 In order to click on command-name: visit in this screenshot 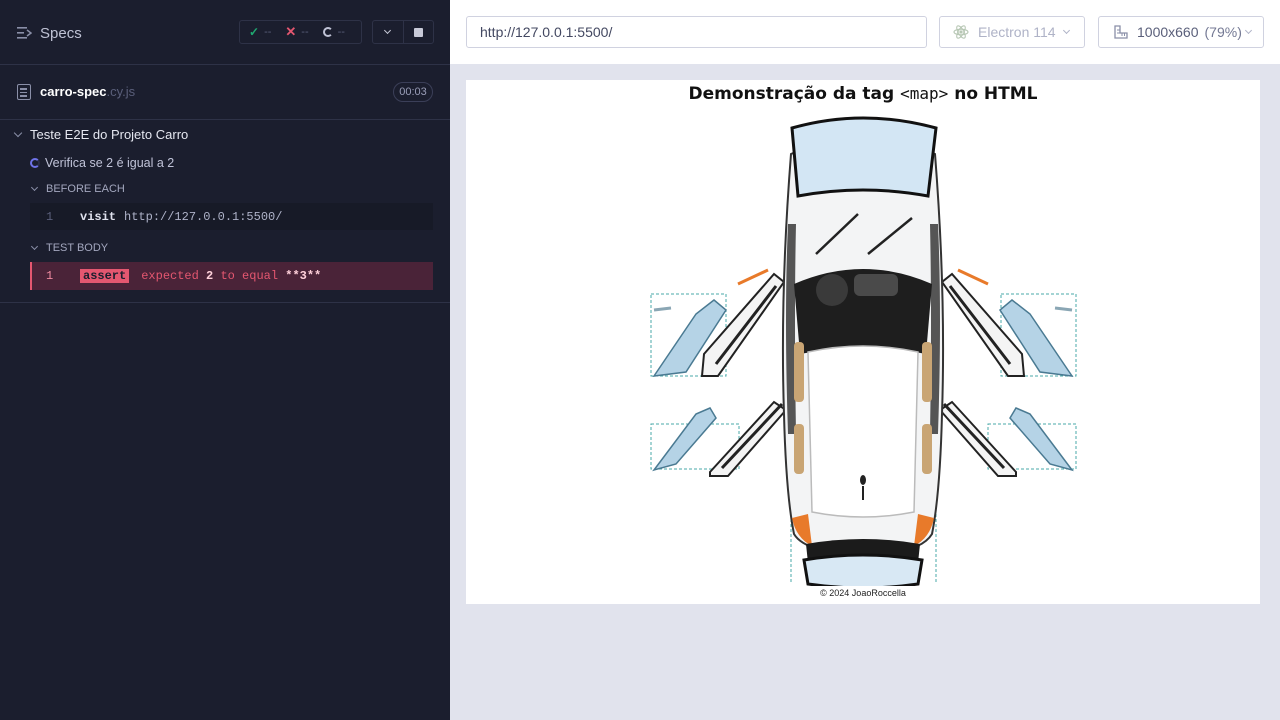, I will do `click(98, 216)`.